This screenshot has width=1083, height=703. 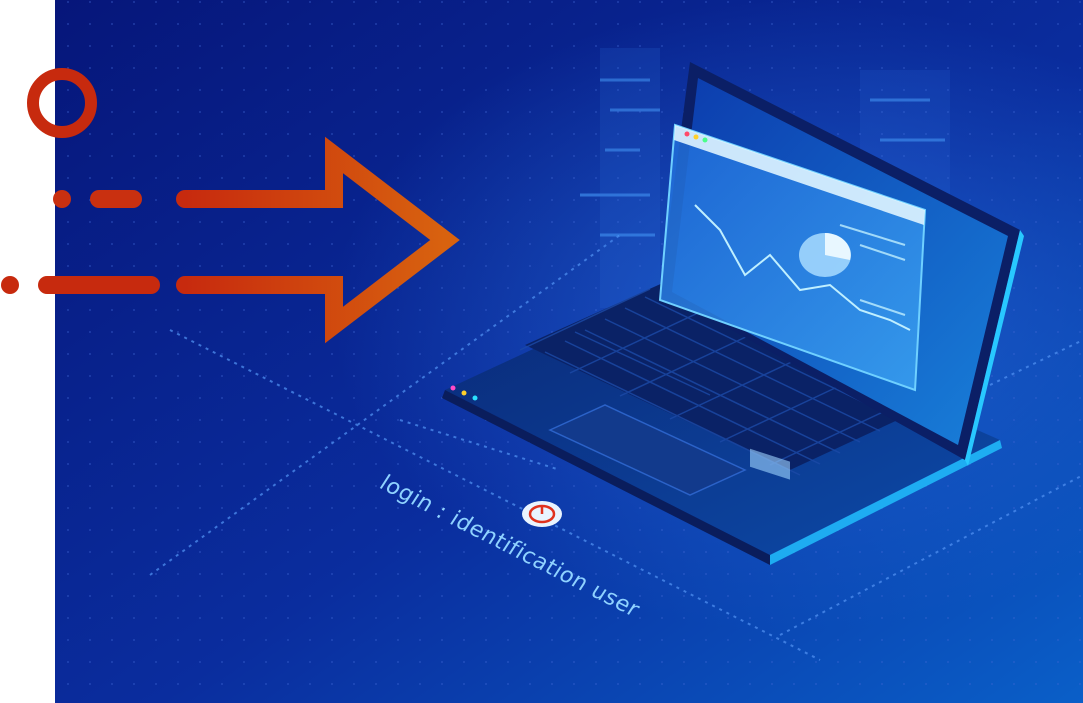 What do you see at coordinates (825, 255) in the screenshot?
I see `pie-graphic` at bounding box center [825, 255].